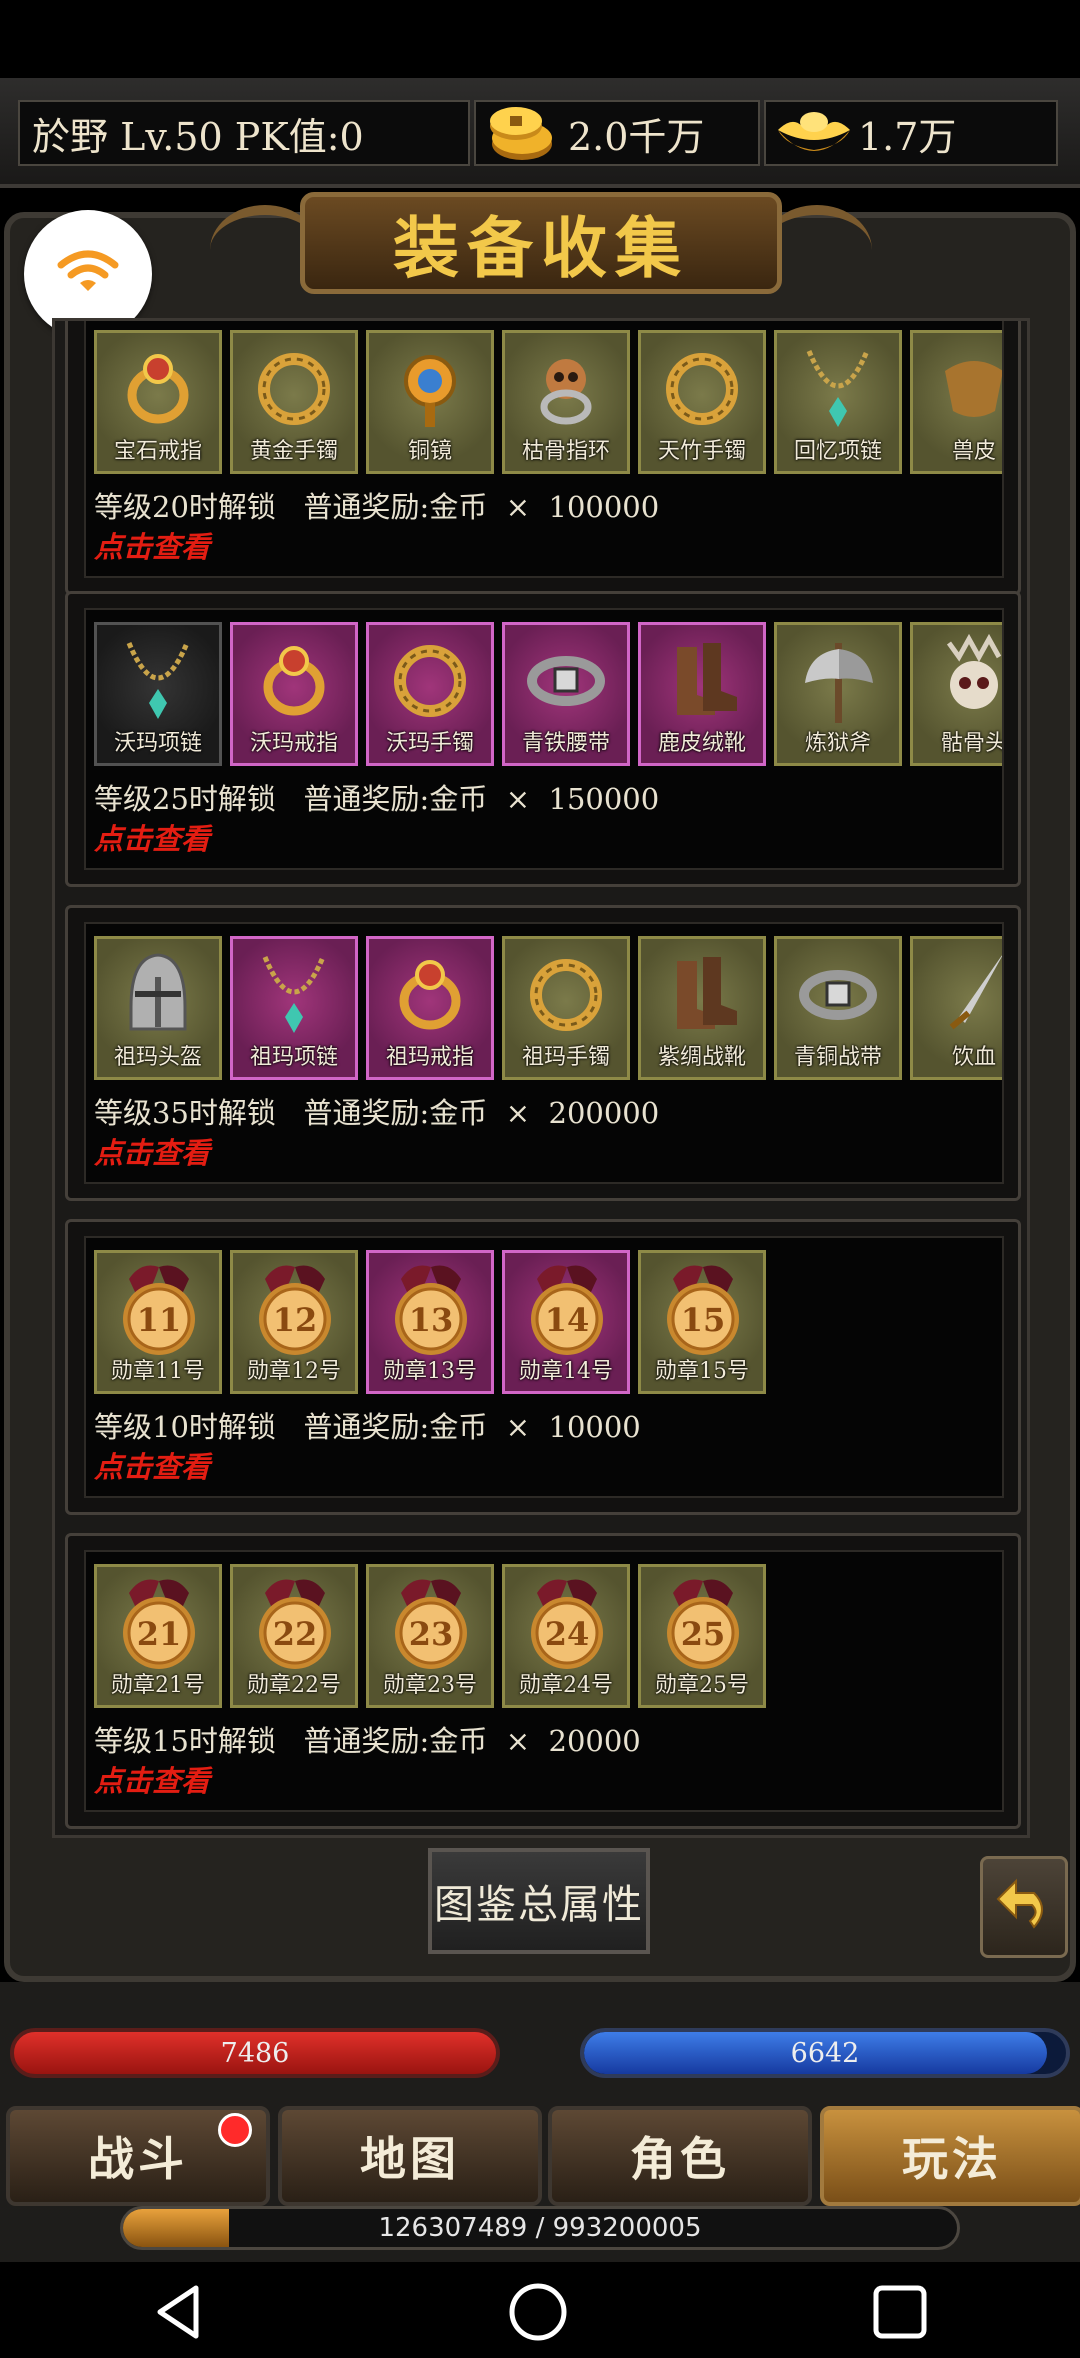 Image resolution: width=1080 pixels, height=2358 pixels. I want to click on hp-value: 7486, so click(255, 2053).